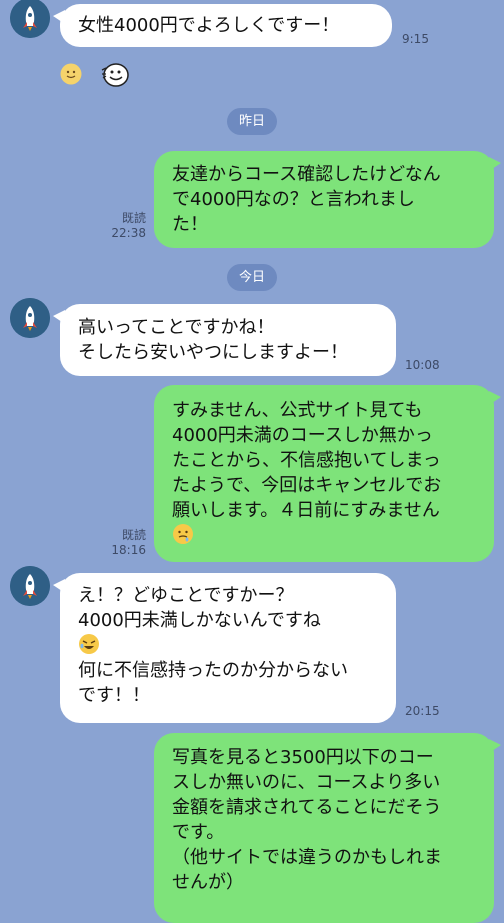  I want to click on rofl-emoji-icon, so click(228, 645).